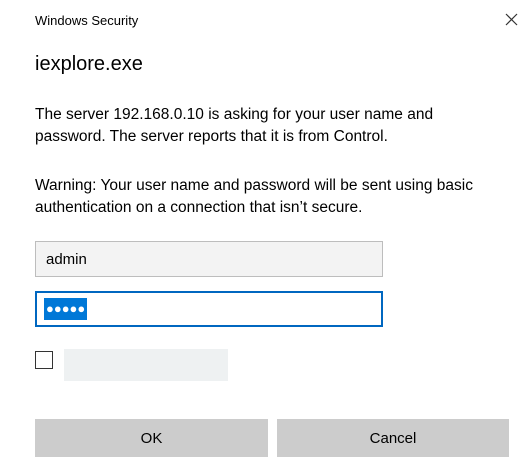  What do you see at coordinates (87, 20) in the screenshot?
I see `window-title: Windows Security` at bounding box center [87, 20].